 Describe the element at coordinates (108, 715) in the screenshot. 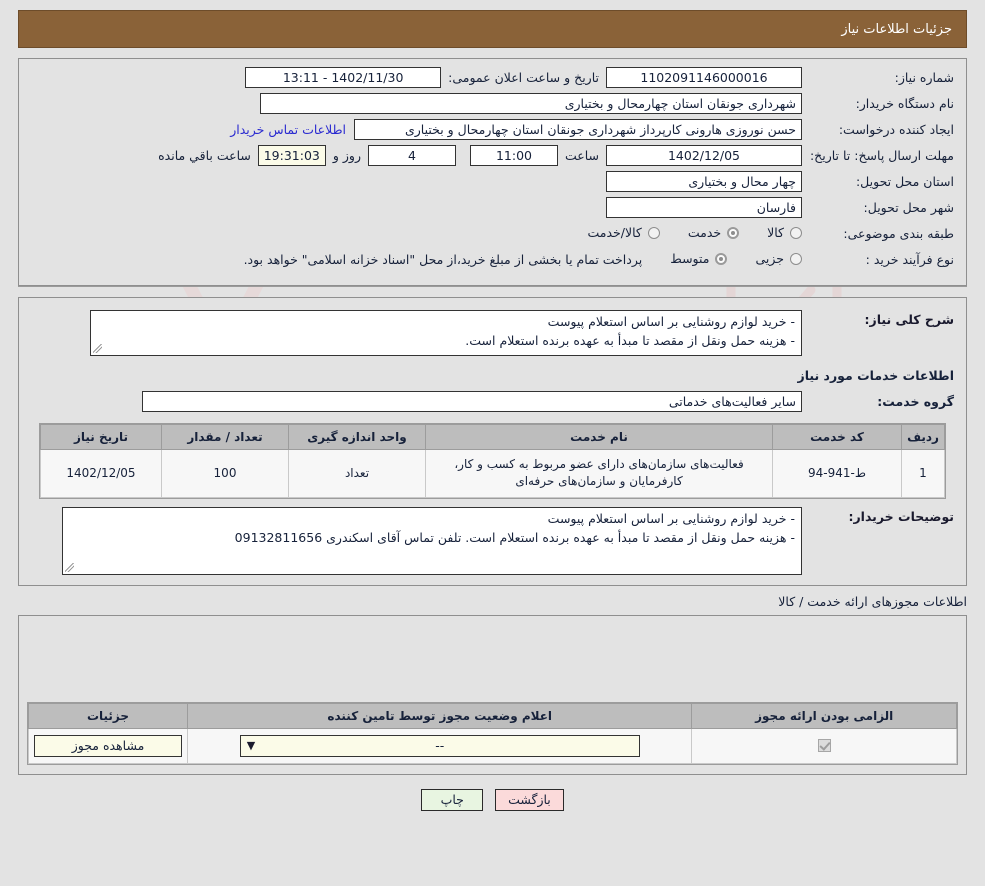

I see `col-permit-details: جزئیات` at that location.